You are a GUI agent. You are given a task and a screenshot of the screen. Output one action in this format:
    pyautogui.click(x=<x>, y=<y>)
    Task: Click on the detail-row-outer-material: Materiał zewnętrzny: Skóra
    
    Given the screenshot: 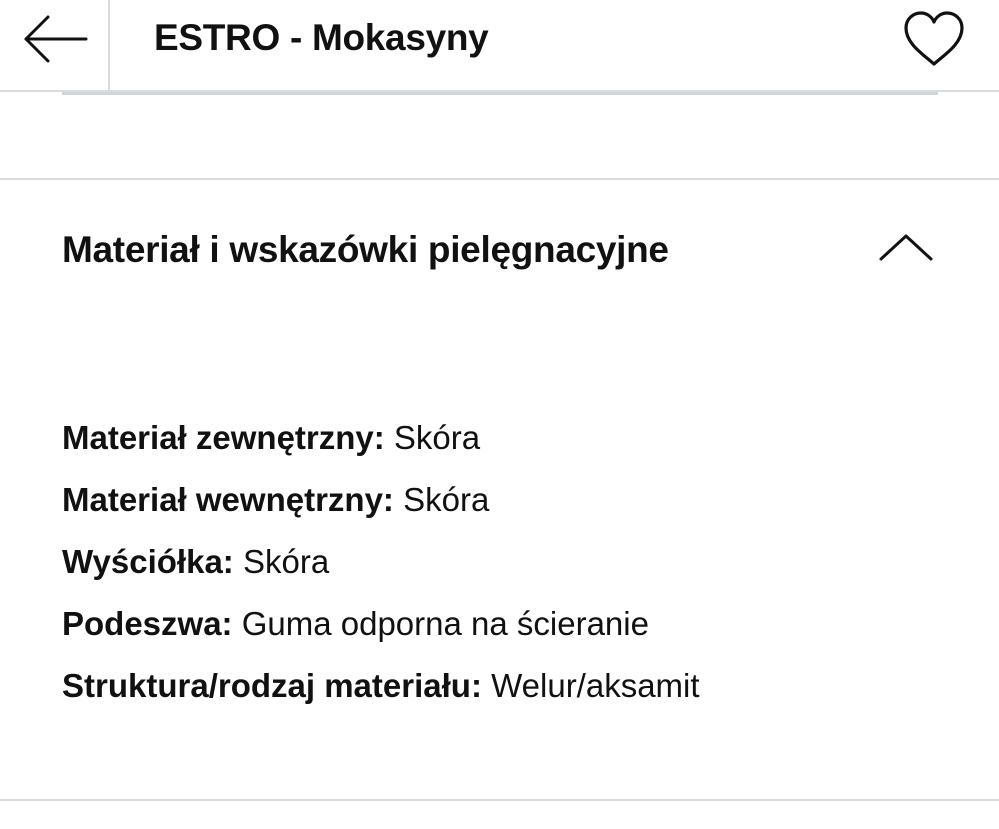 What is the action you would take?
    pyautogui.click(x=512, y=447)
    